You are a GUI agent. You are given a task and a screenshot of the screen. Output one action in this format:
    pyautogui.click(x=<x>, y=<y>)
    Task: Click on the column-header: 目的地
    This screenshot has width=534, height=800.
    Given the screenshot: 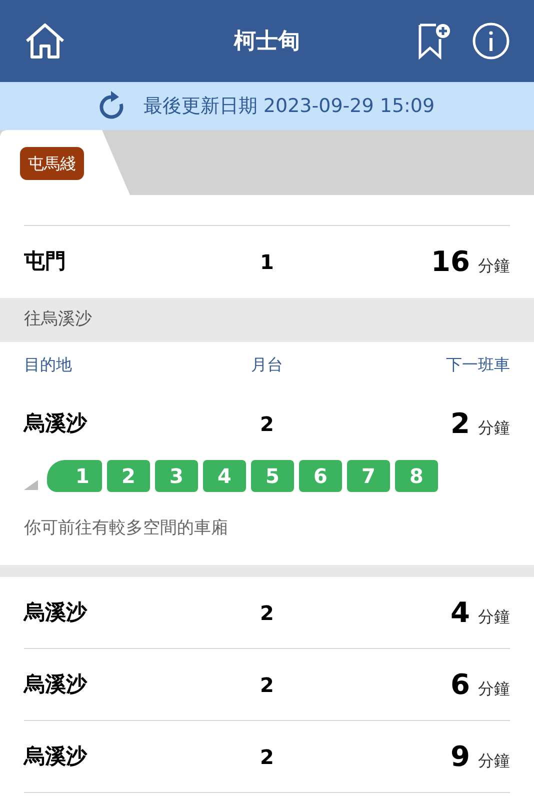 What is the action you would take?
    pyautogui.click(x=48, y=365)
    